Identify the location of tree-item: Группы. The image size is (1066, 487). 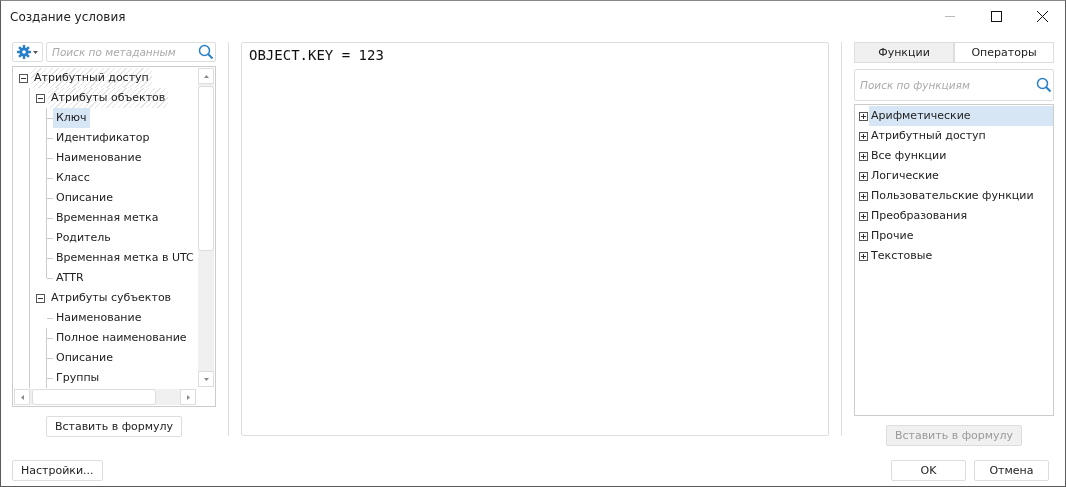
(78, 378).